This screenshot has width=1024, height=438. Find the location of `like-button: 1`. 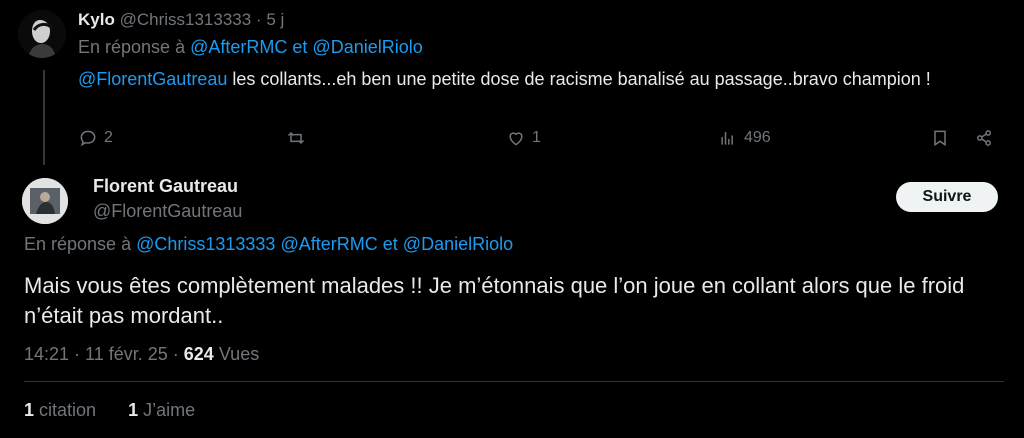

like-button: 1 is located at coordinates (523, 138).